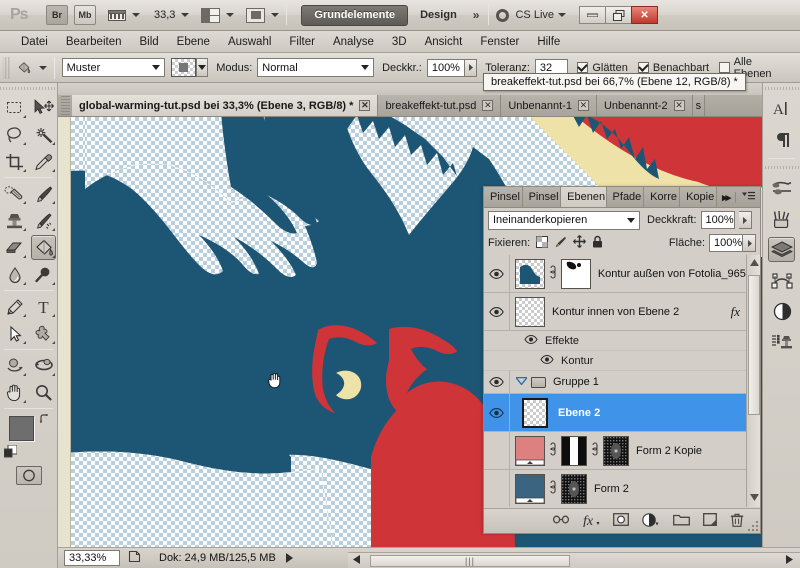 The image size is (800, 568). I want to click on layer-row-form-2-kopie: Form 2 Kopie, so click(622, 451).